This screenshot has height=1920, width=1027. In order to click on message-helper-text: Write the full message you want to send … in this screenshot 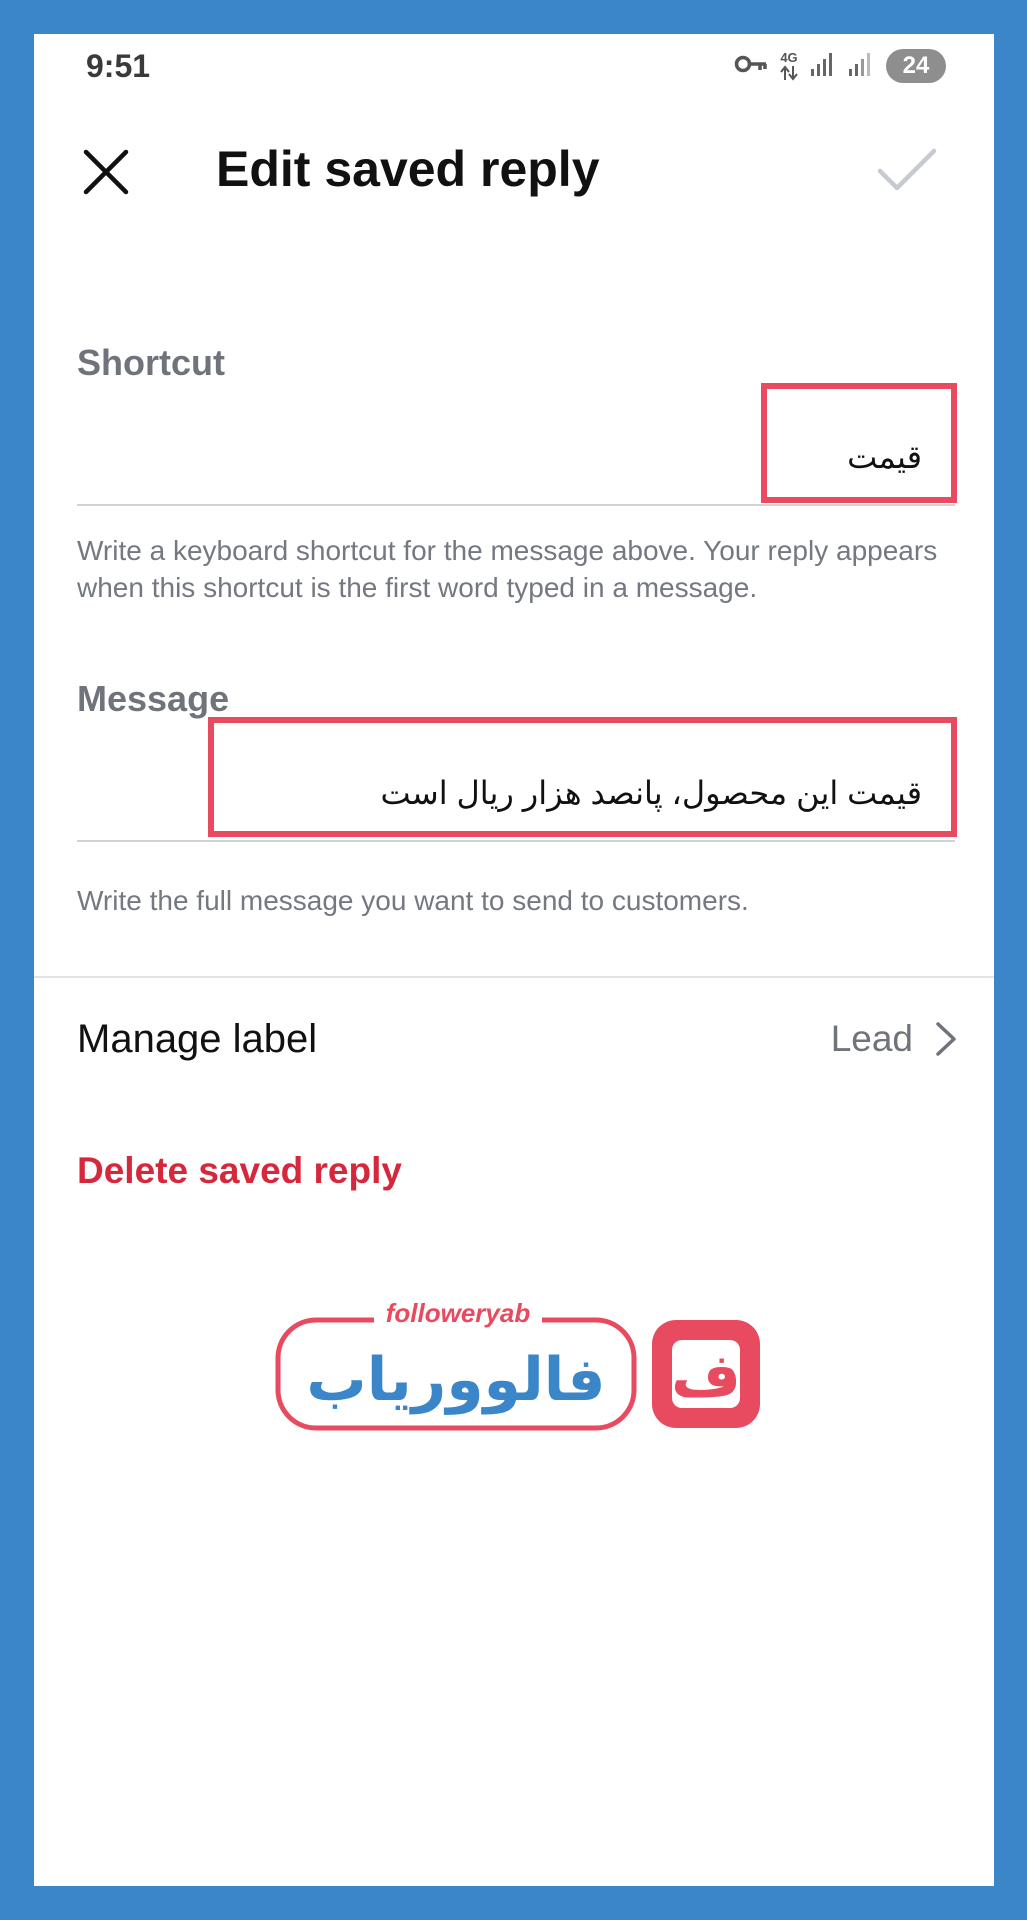, I will do `click(413, 900)`.